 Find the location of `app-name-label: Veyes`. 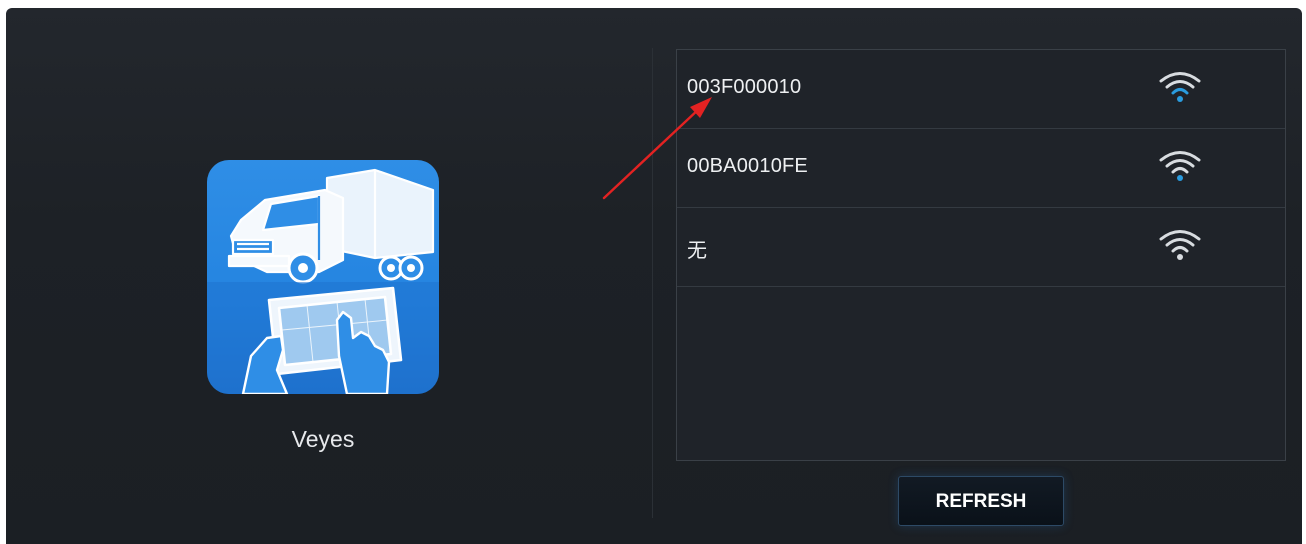

app-name-label: Veyes is located at coordinates (323, 439).